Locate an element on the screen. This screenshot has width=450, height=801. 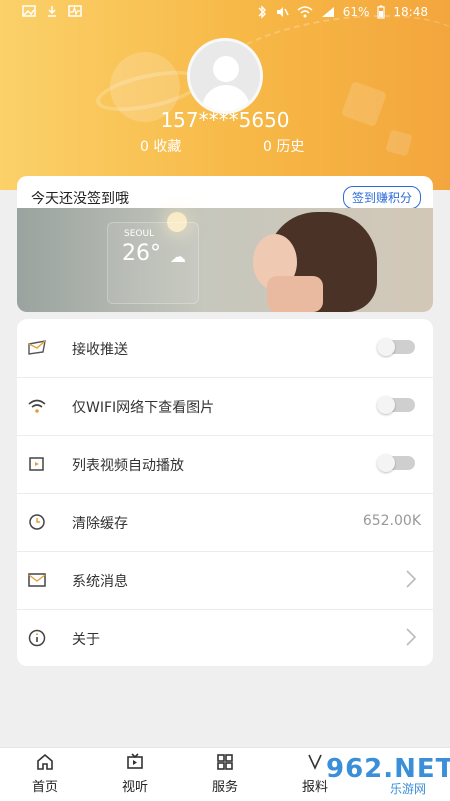
tv-icon is located at coordinates (135, 761).